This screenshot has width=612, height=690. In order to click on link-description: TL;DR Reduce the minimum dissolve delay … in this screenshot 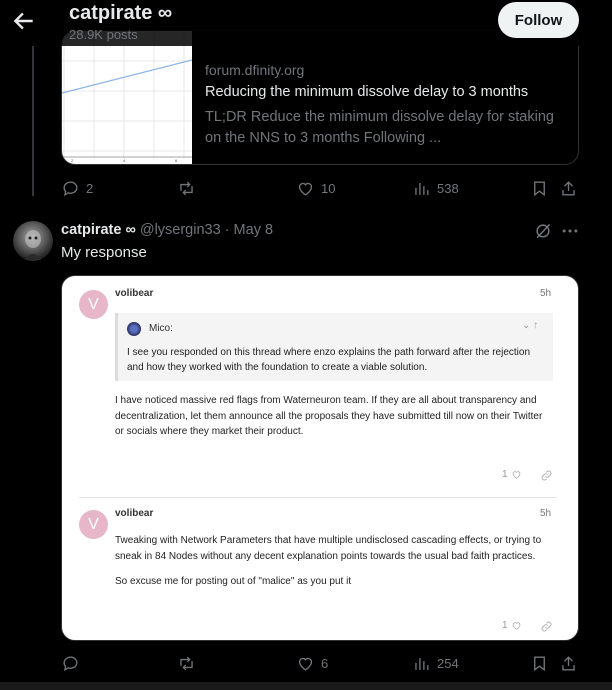, I will do `click(379, 127)`.